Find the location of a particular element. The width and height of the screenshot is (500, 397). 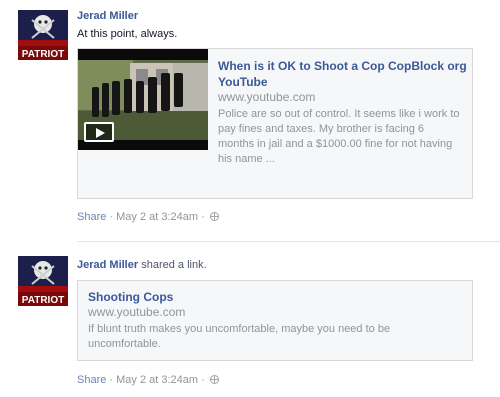

story-header: Jerad Miller is located at coordinates (107, 16).